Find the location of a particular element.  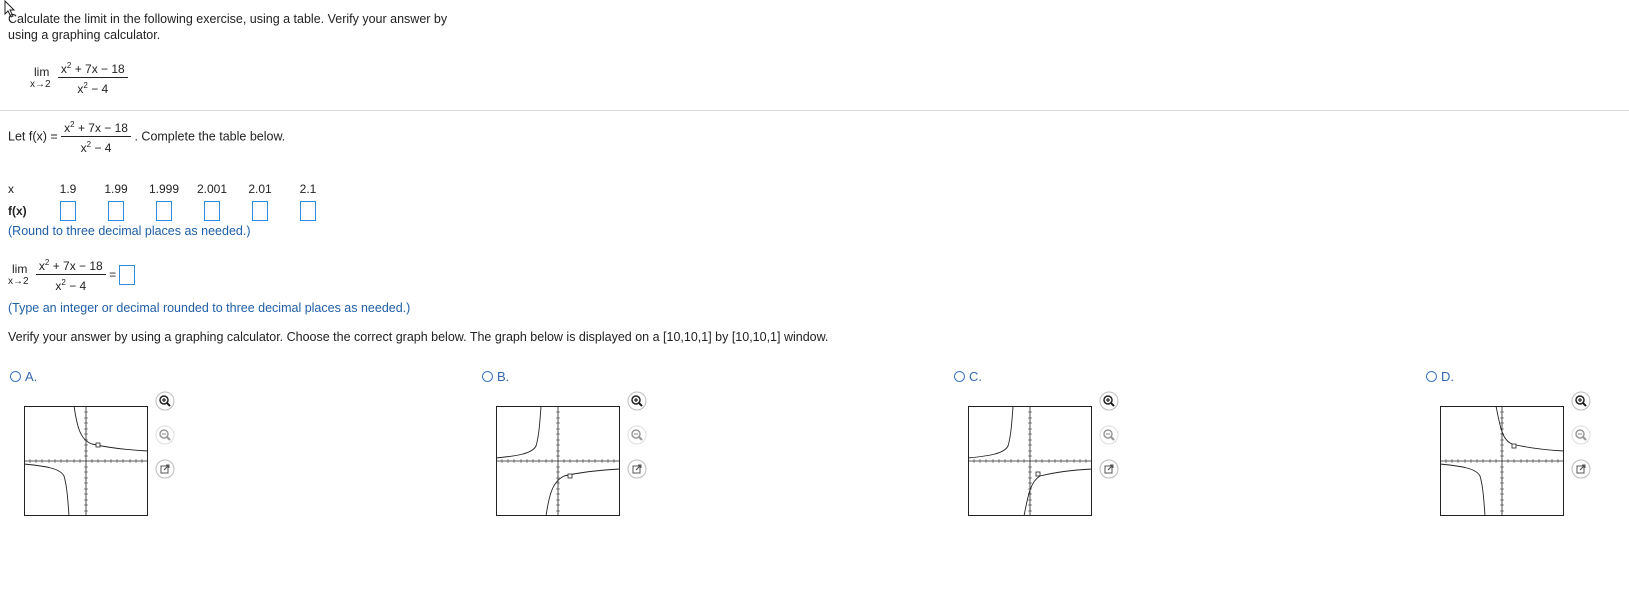

limit-answer-input is located at coordinates (127, 274).